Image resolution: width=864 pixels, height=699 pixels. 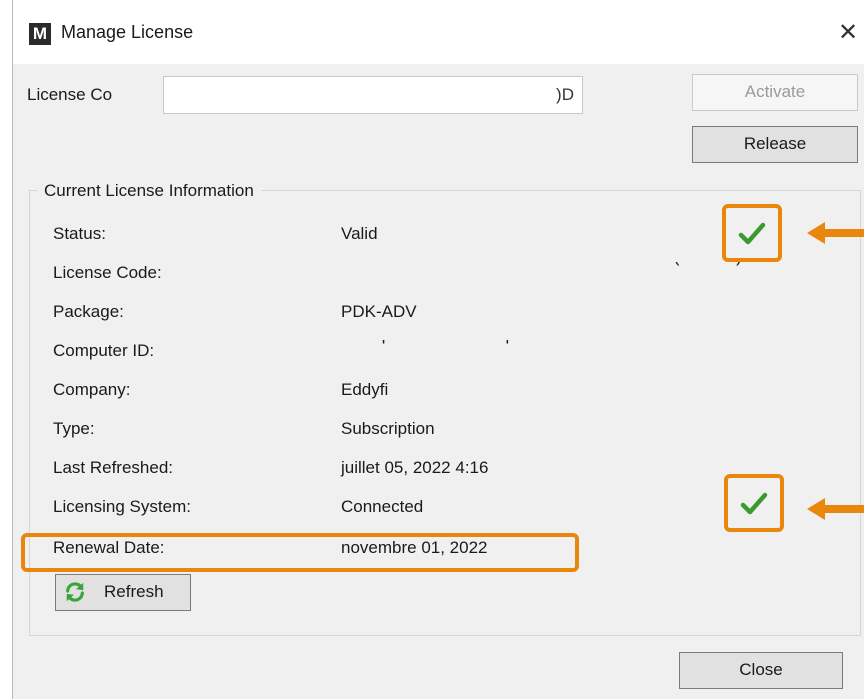 I want to click on renewal-date-highlight, so click(x=300, y=552).